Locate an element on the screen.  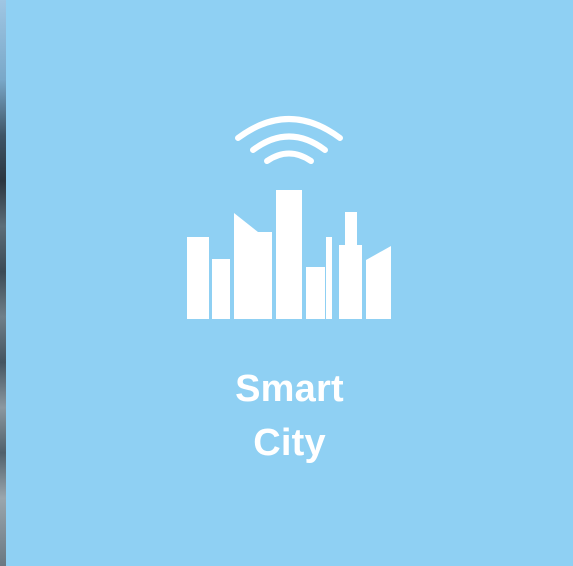
smart-city-logo-icon is located at coordinates (289, 217).